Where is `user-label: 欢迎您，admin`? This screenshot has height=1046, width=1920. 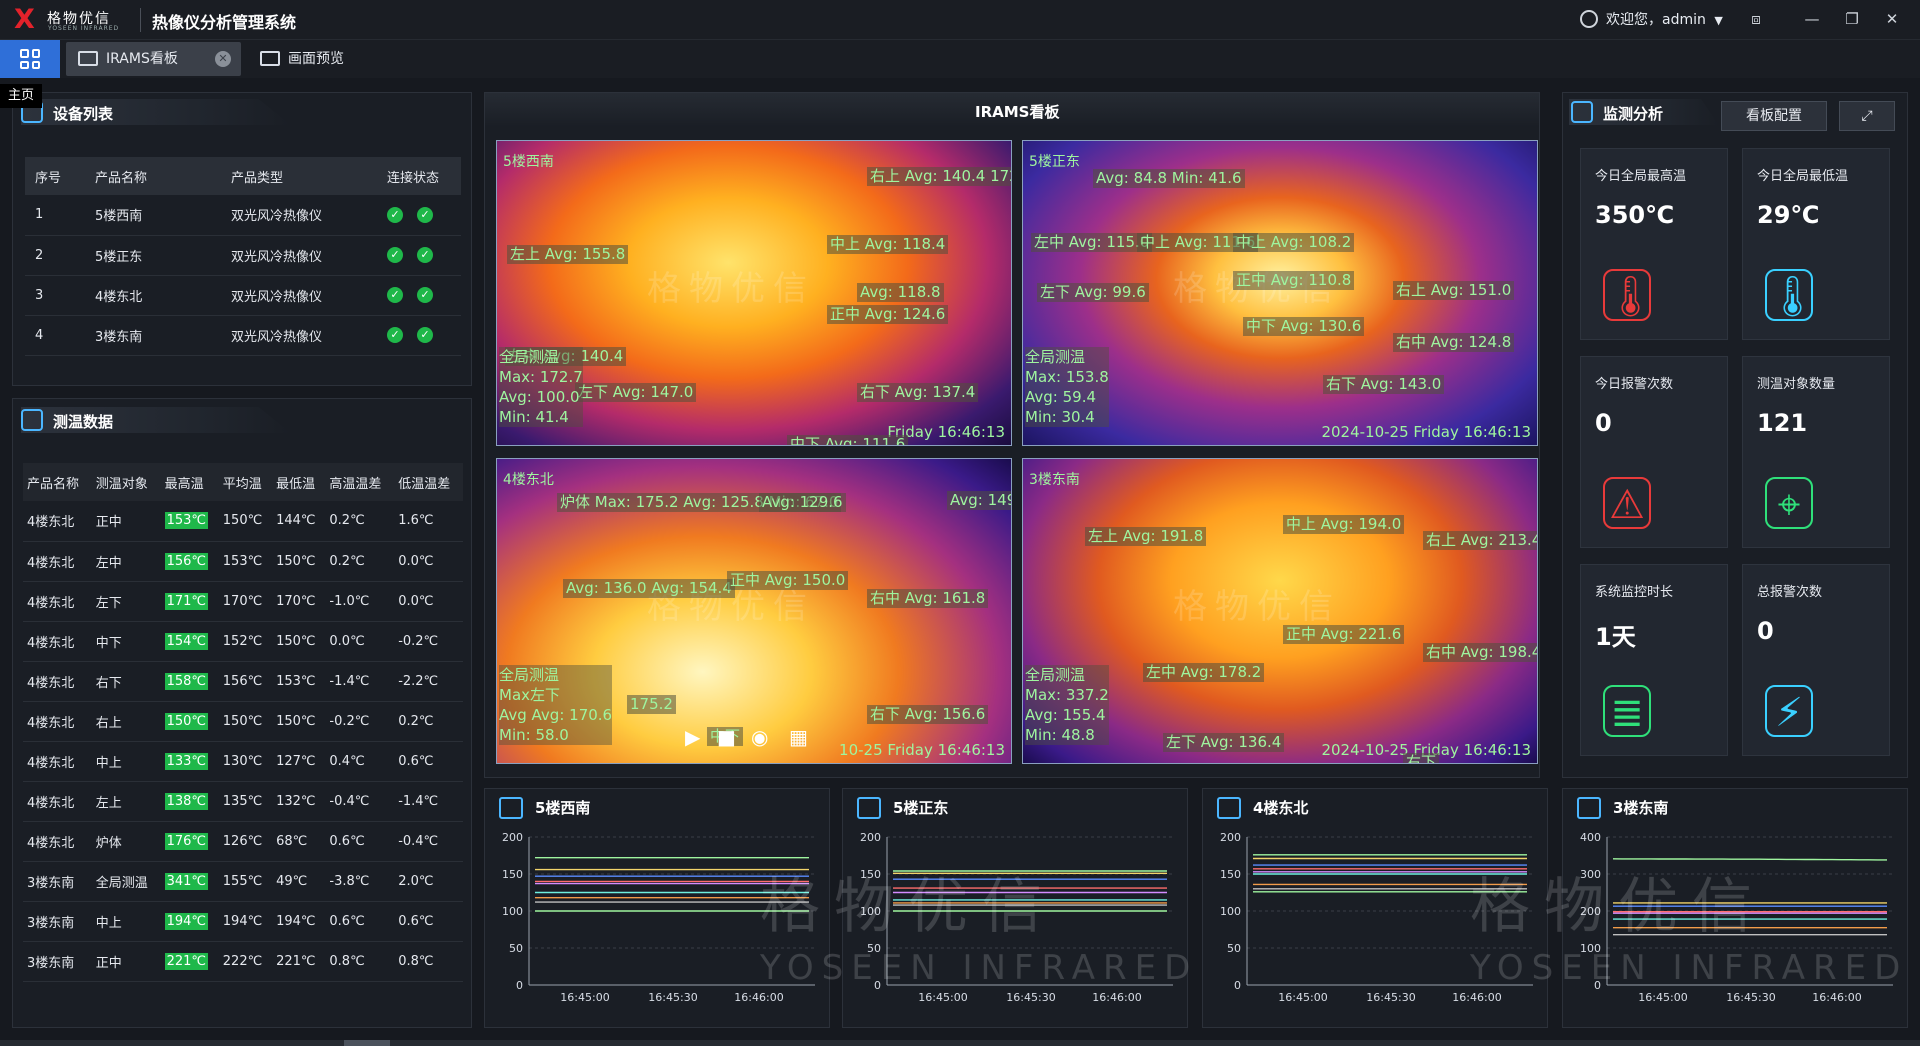 user-label: 欢迎您，admin is located at coordinates (1656, 20).